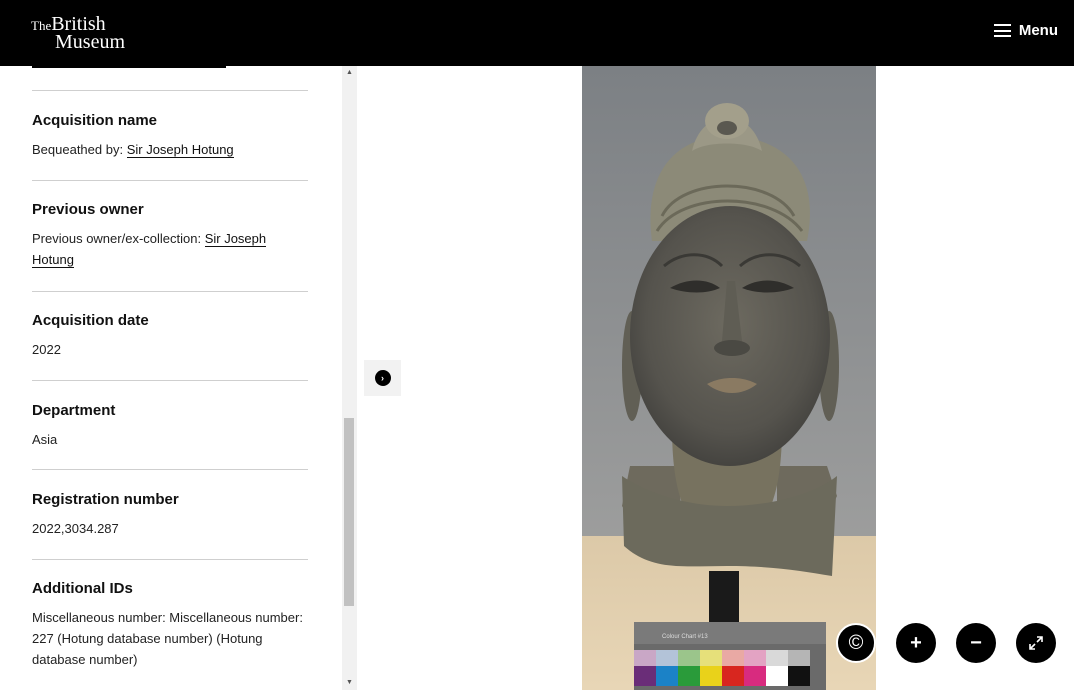 The width and height of the screenshot is (1074, 690). Describe the element at coordinates (722, 668) in the screenshot. I see `colour-swatches` at that location.